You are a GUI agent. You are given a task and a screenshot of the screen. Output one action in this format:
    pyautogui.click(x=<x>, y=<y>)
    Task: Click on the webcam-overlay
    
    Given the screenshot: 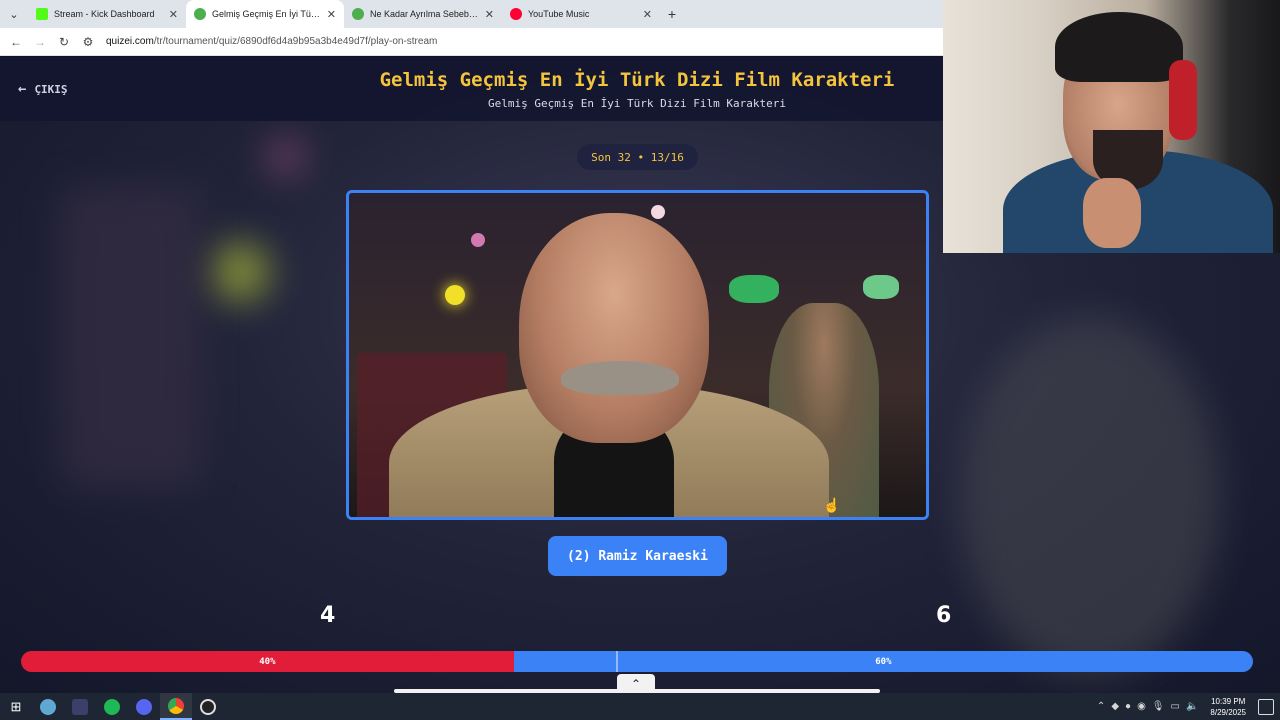 What is the action you would take?
    pyautogui.click(x=1111, y=126)
    